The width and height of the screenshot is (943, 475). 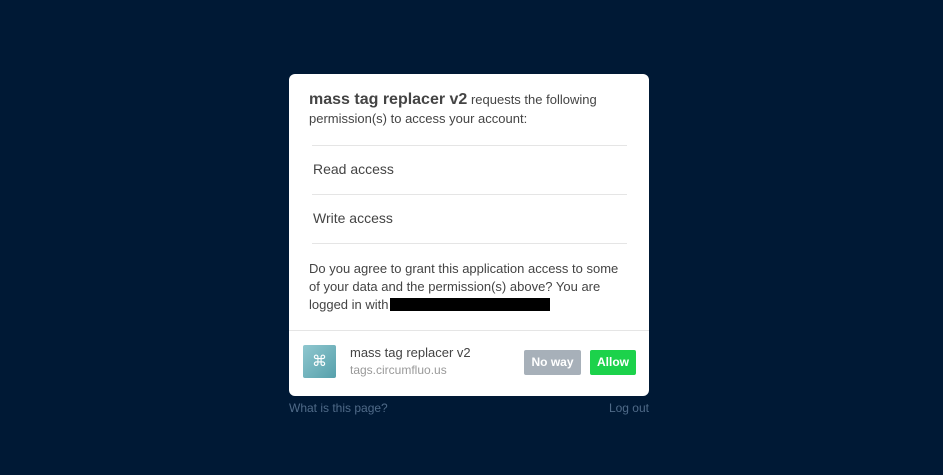 I want to click on permission-list: Read access Write access, so click(x=469, y=194).